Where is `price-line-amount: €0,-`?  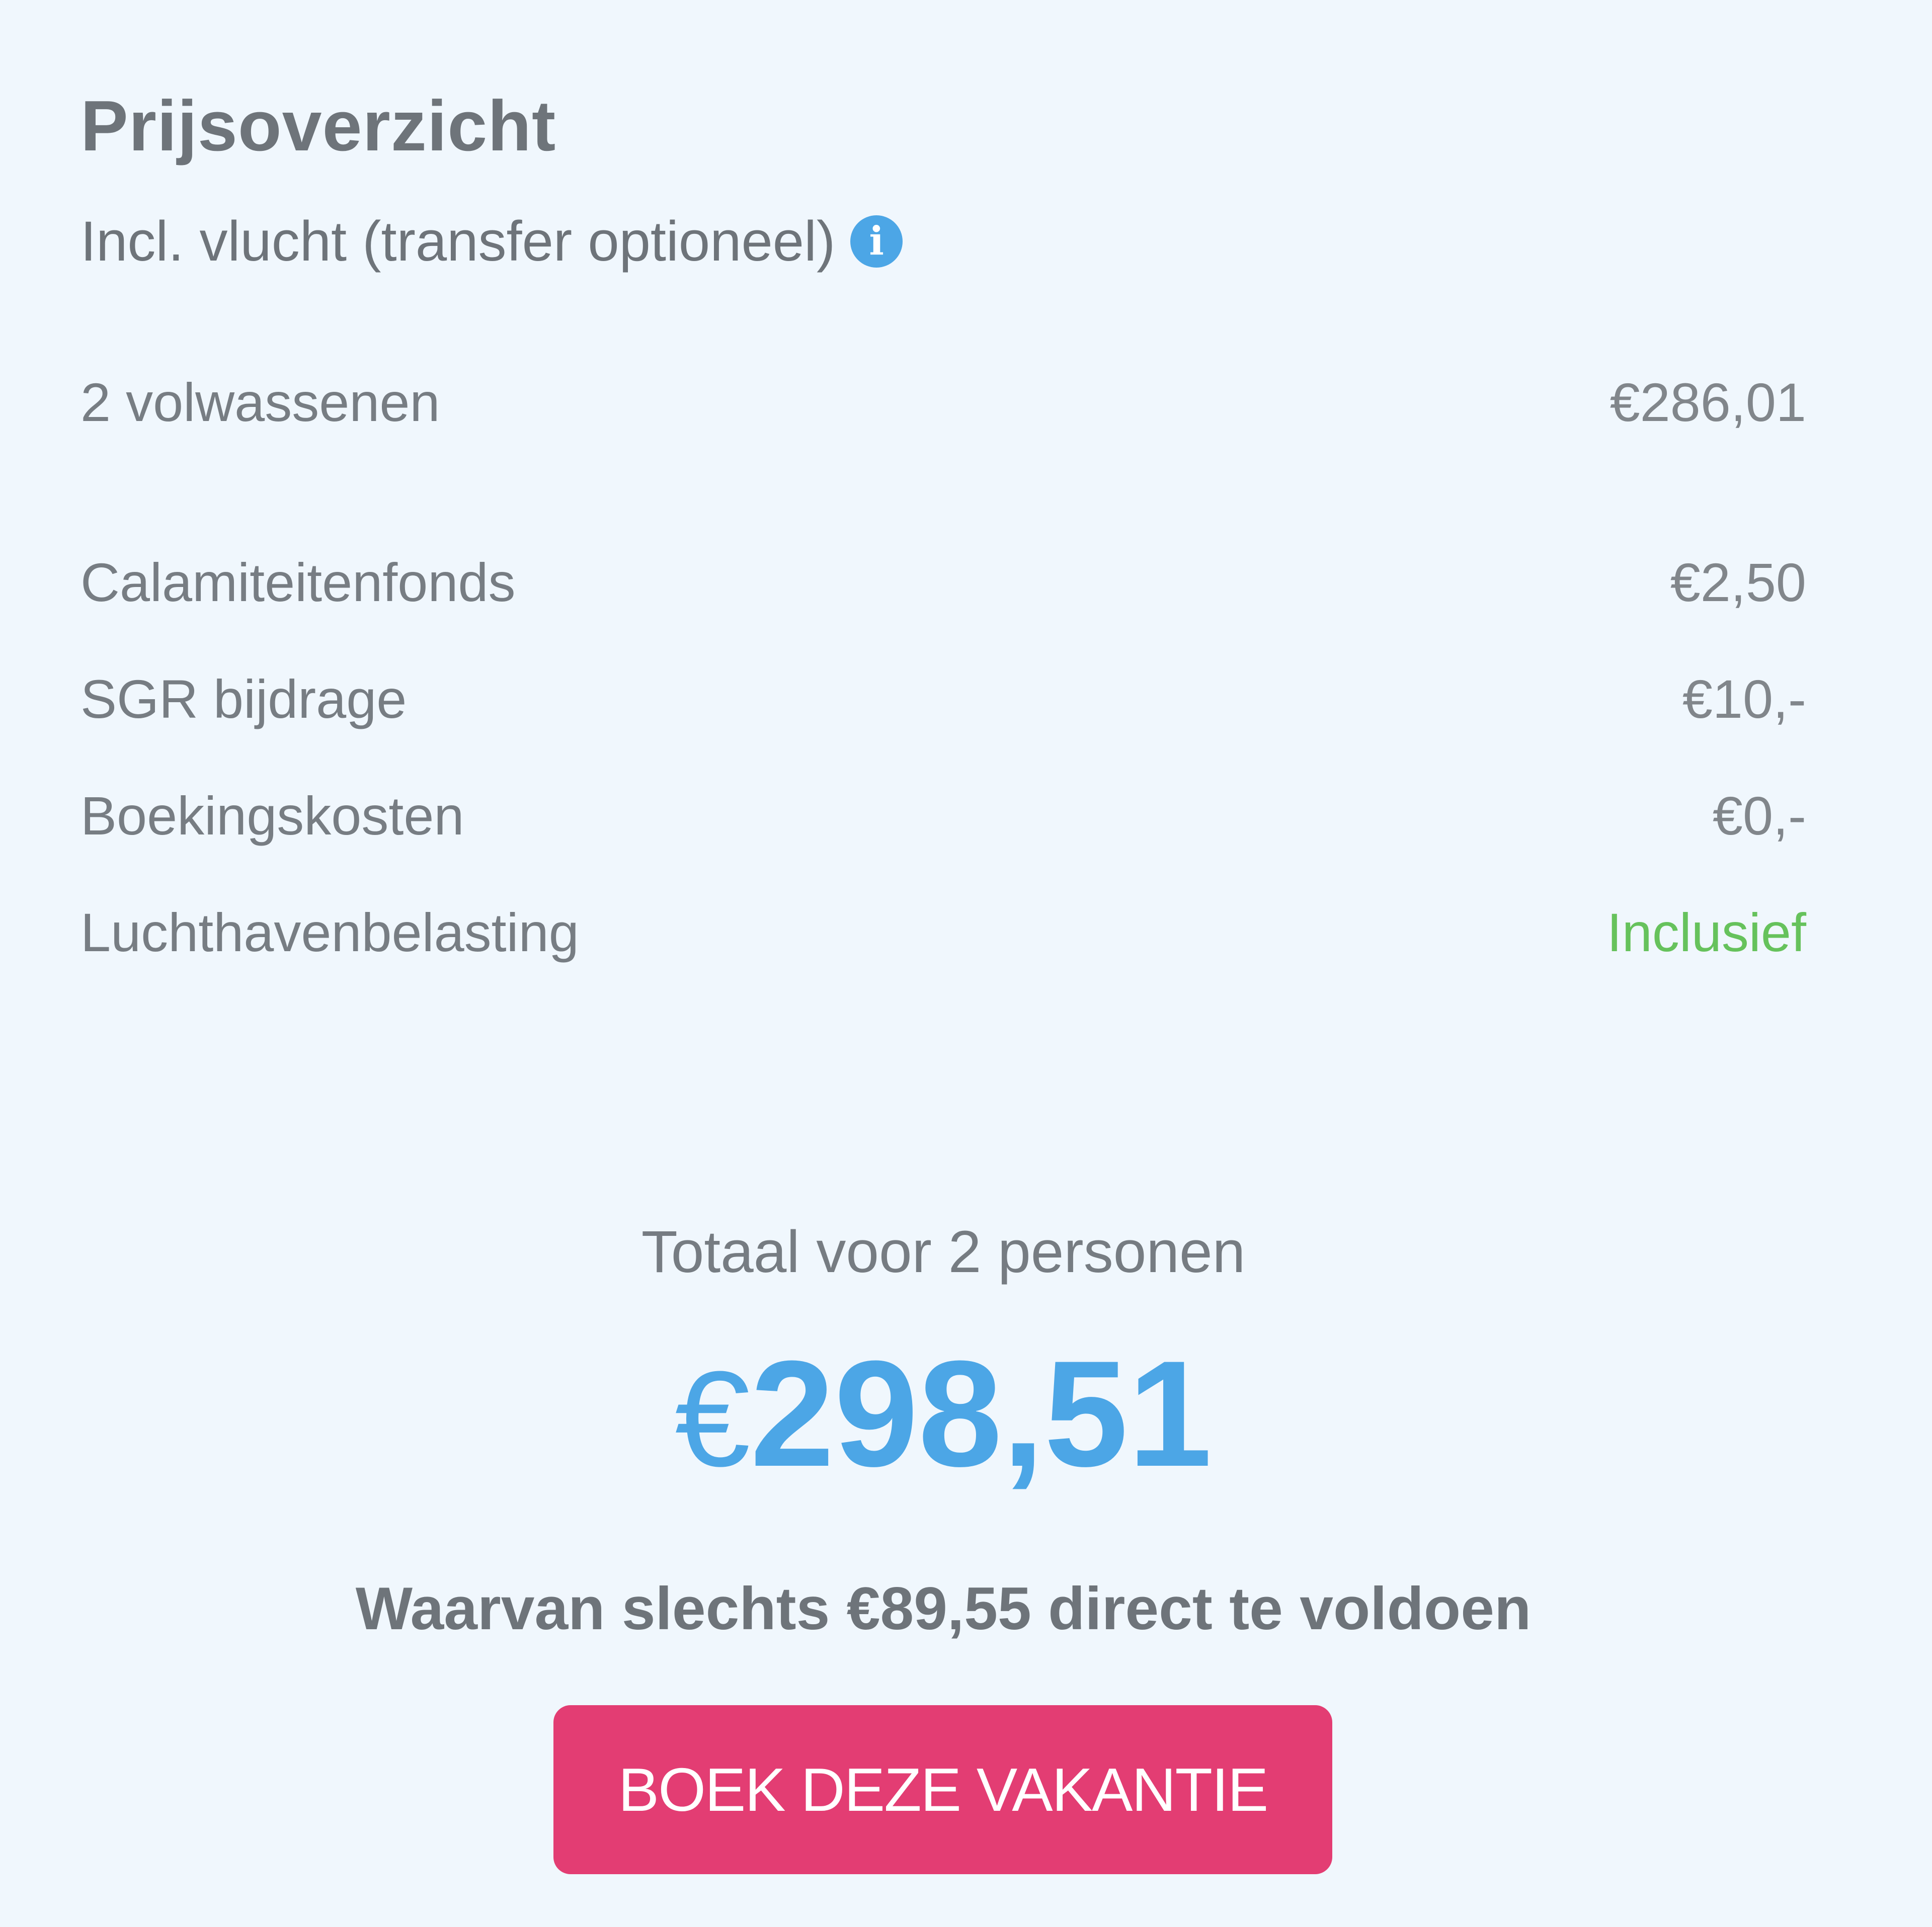 price-line-amount: €0,- is located at coordinates (1759, 815).